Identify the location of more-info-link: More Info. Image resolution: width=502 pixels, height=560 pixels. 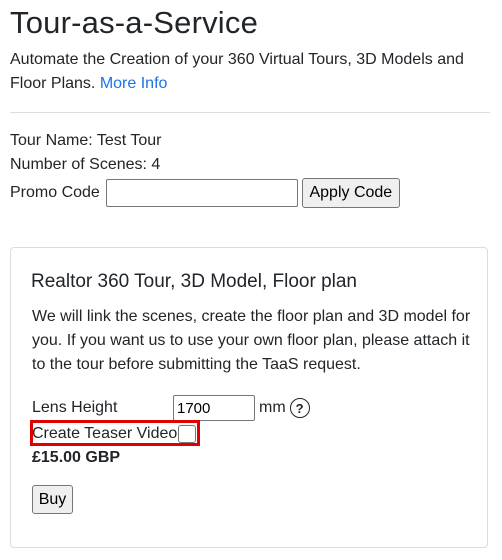
(134, 83).